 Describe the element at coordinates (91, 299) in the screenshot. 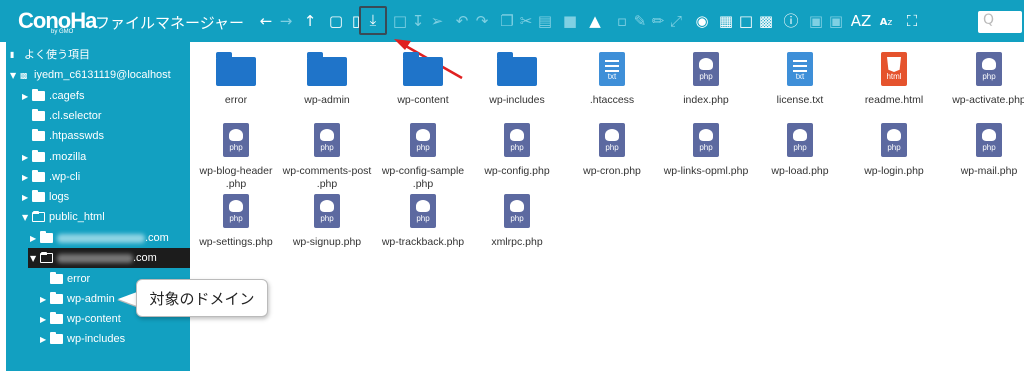

I see `sidebar-item-label: wp-admin` at that location.